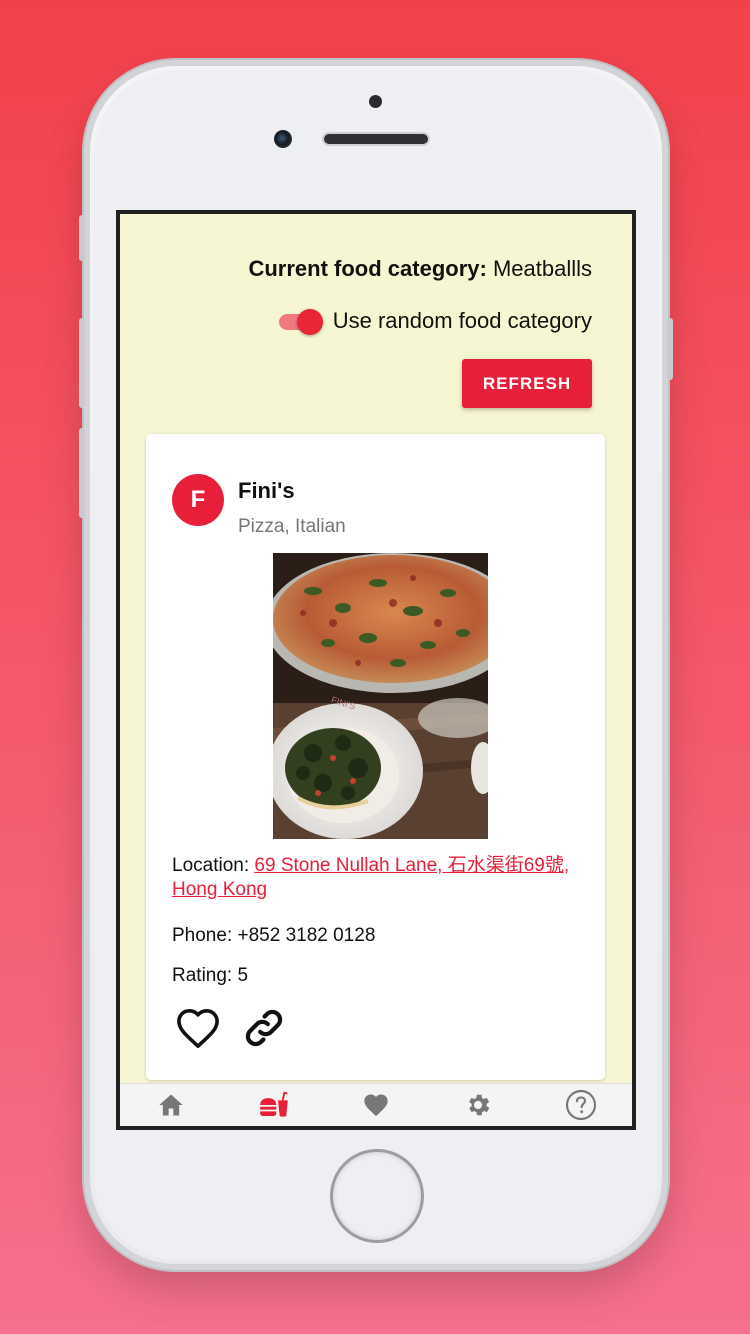 The width and height of the screenshot is (750, 1334). I want to click on power-button, so click(670, 349).